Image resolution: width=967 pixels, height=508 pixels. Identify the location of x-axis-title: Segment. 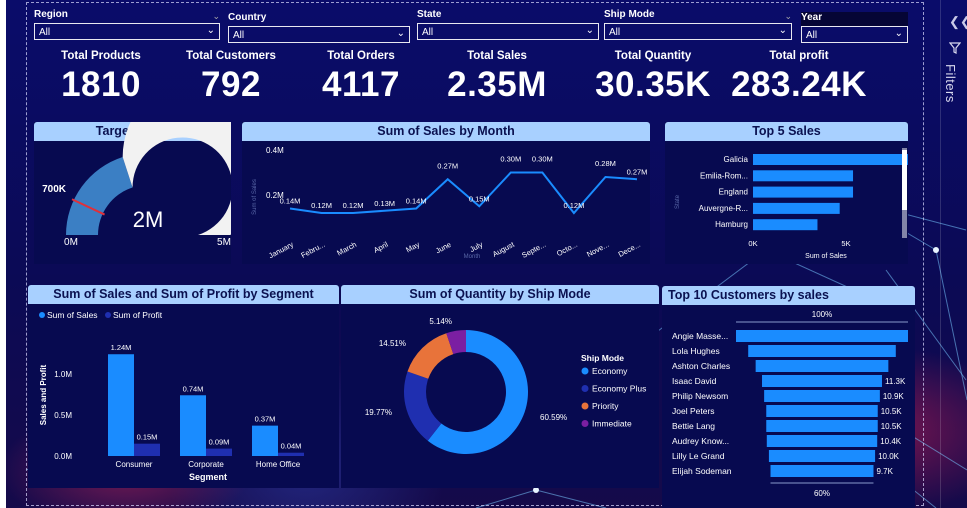
(208, 477).